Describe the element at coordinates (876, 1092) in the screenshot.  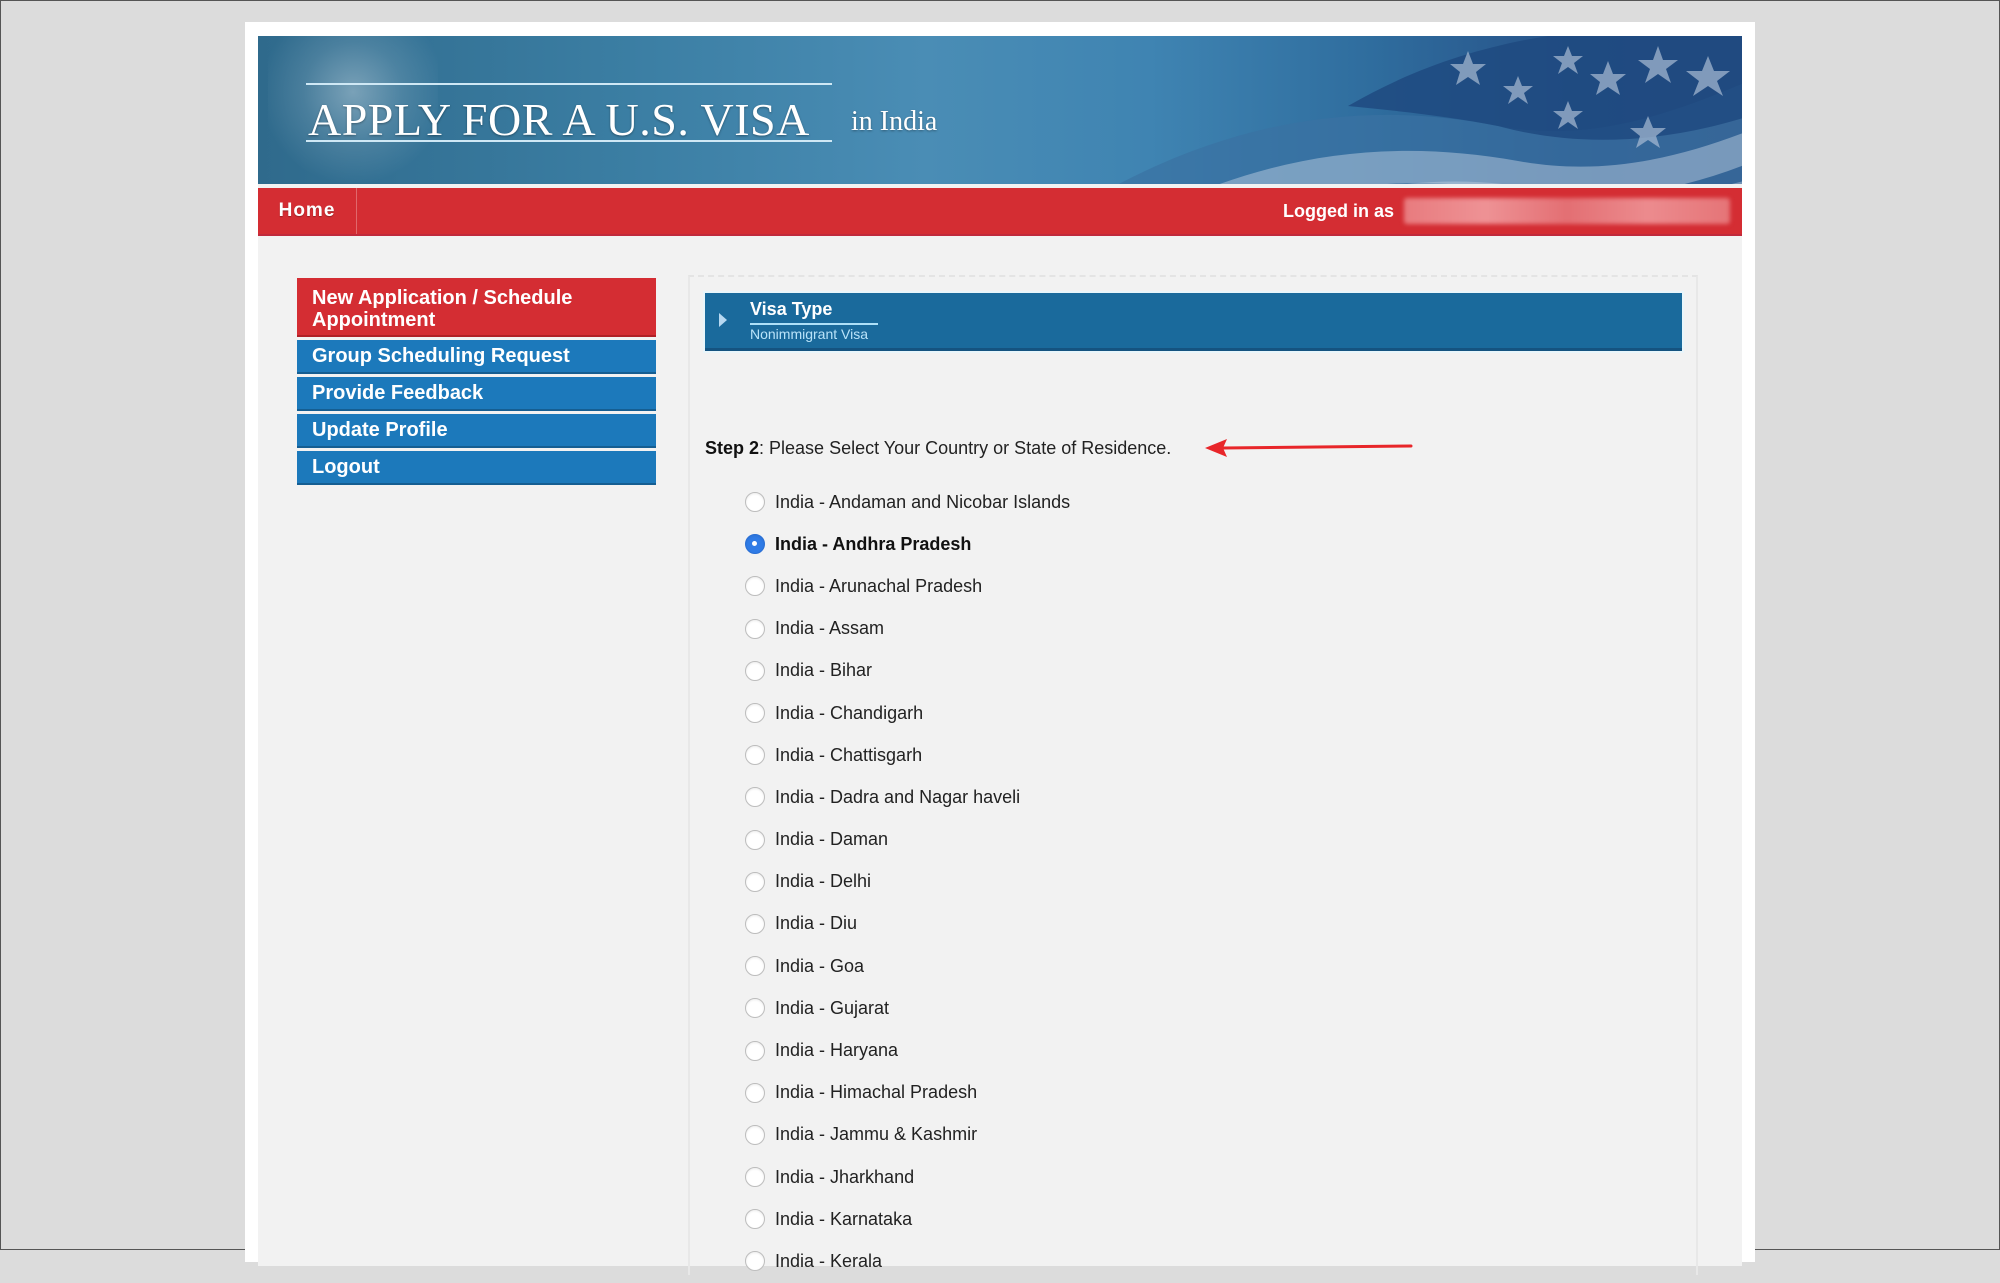
I see `residence-option-label: India - Himachal Pradesh` at that location.